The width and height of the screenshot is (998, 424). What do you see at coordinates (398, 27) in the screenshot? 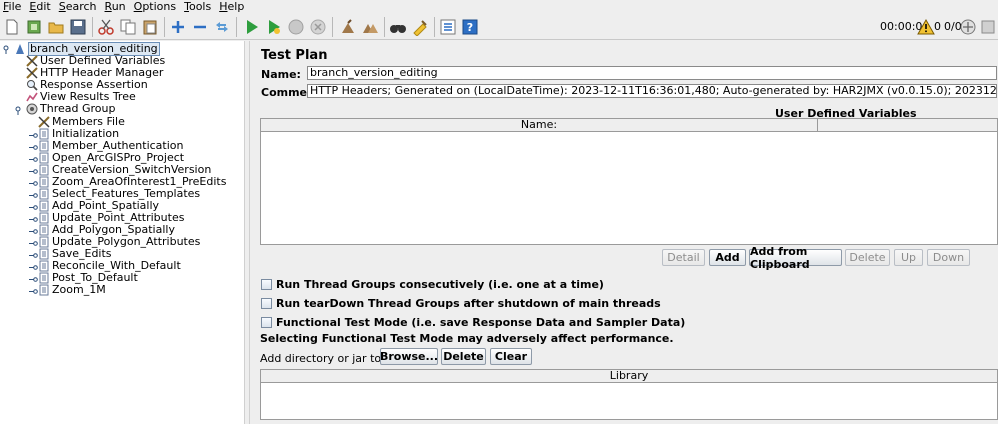
I see `search-icon` at bounding box center [398, 27].